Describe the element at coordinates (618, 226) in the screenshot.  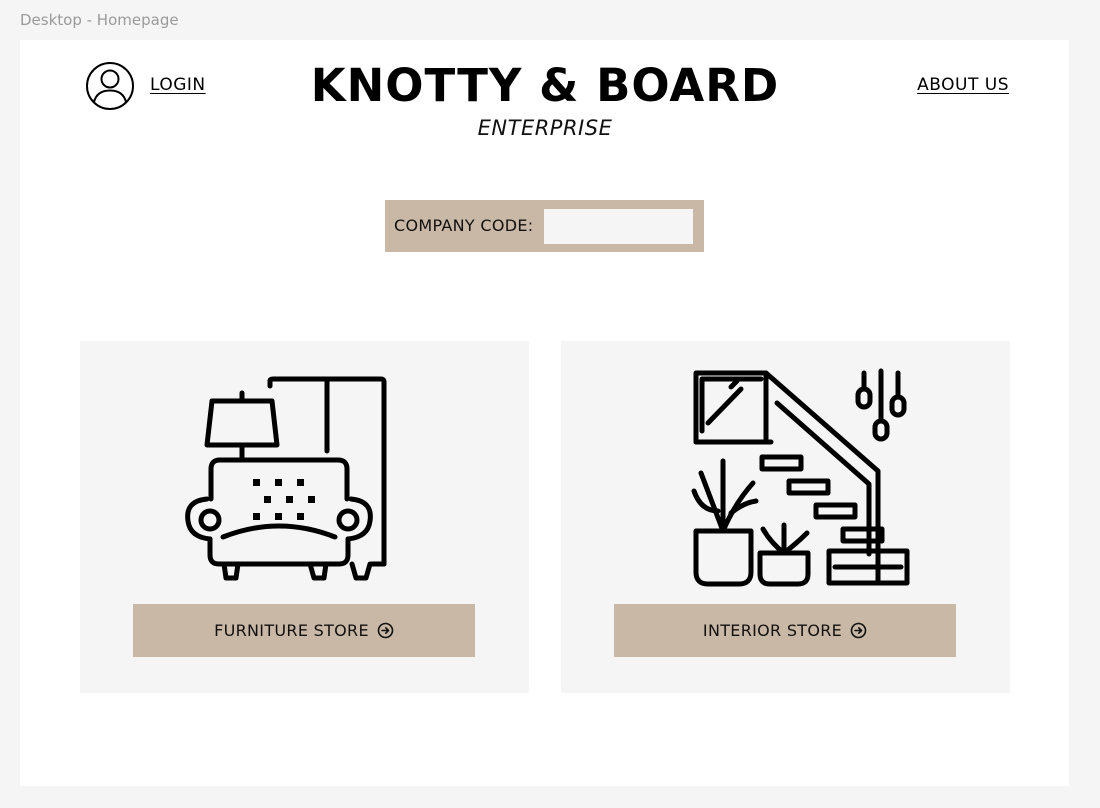
I see `company-code-input` at that location.